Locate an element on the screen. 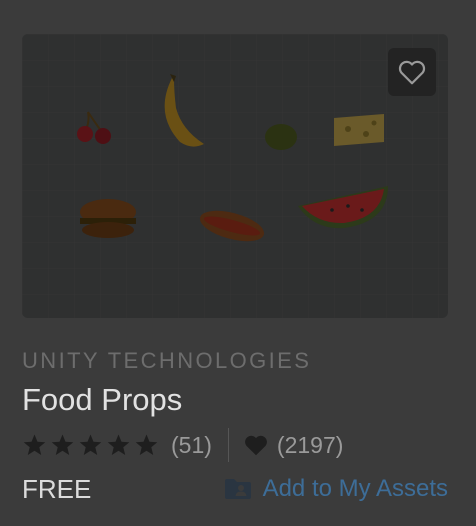 The width and height of the screenshot is (476, 526). price-label: FREE is located at coordinates (57, 488).